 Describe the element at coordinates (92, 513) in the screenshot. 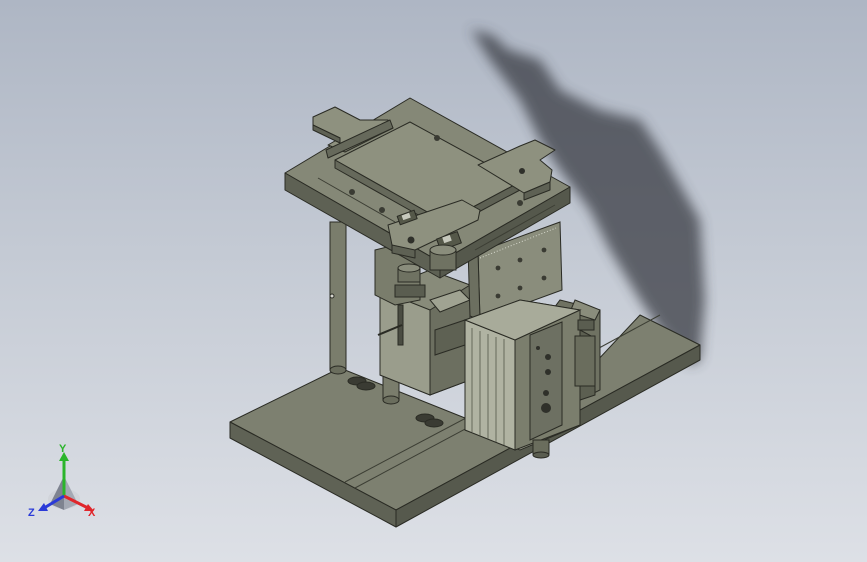

I see `x-axis-label: X` at that location.